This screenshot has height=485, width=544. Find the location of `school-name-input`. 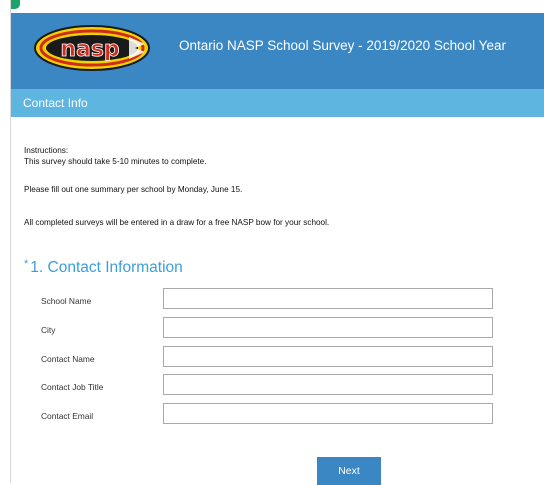

school-name-input is located at coordinates (328, 298).